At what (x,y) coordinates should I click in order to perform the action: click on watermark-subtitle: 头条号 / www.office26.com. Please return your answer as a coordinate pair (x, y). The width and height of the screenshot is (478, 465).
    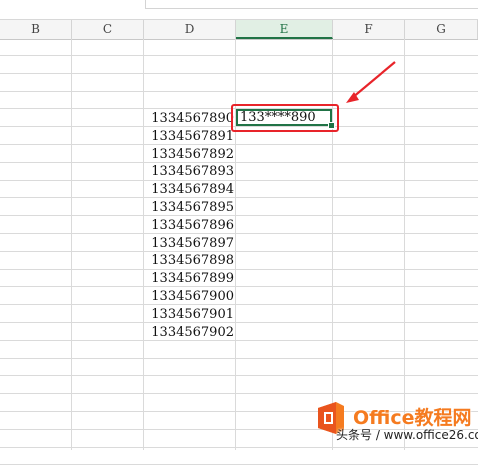
    Looking at the image, I should click on (407, 435).